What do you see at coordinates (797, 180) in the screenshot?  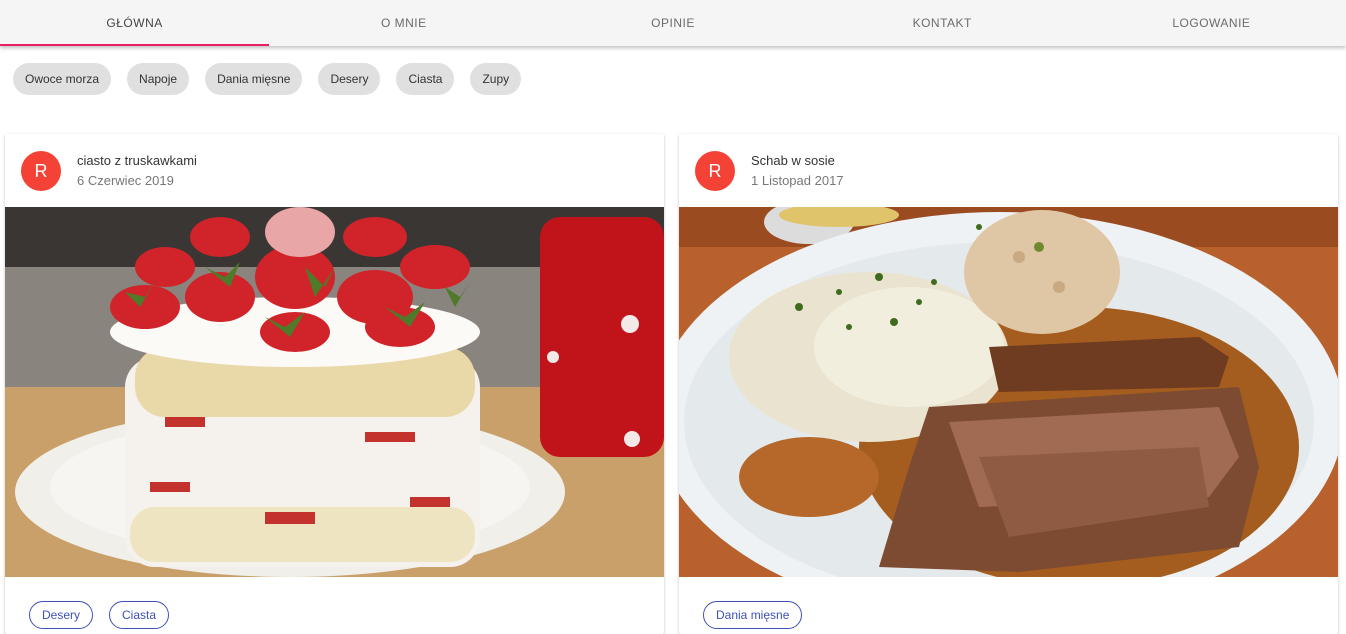 I see `post-date: 1 Listopad 2017` at bounding box center [797, 180].